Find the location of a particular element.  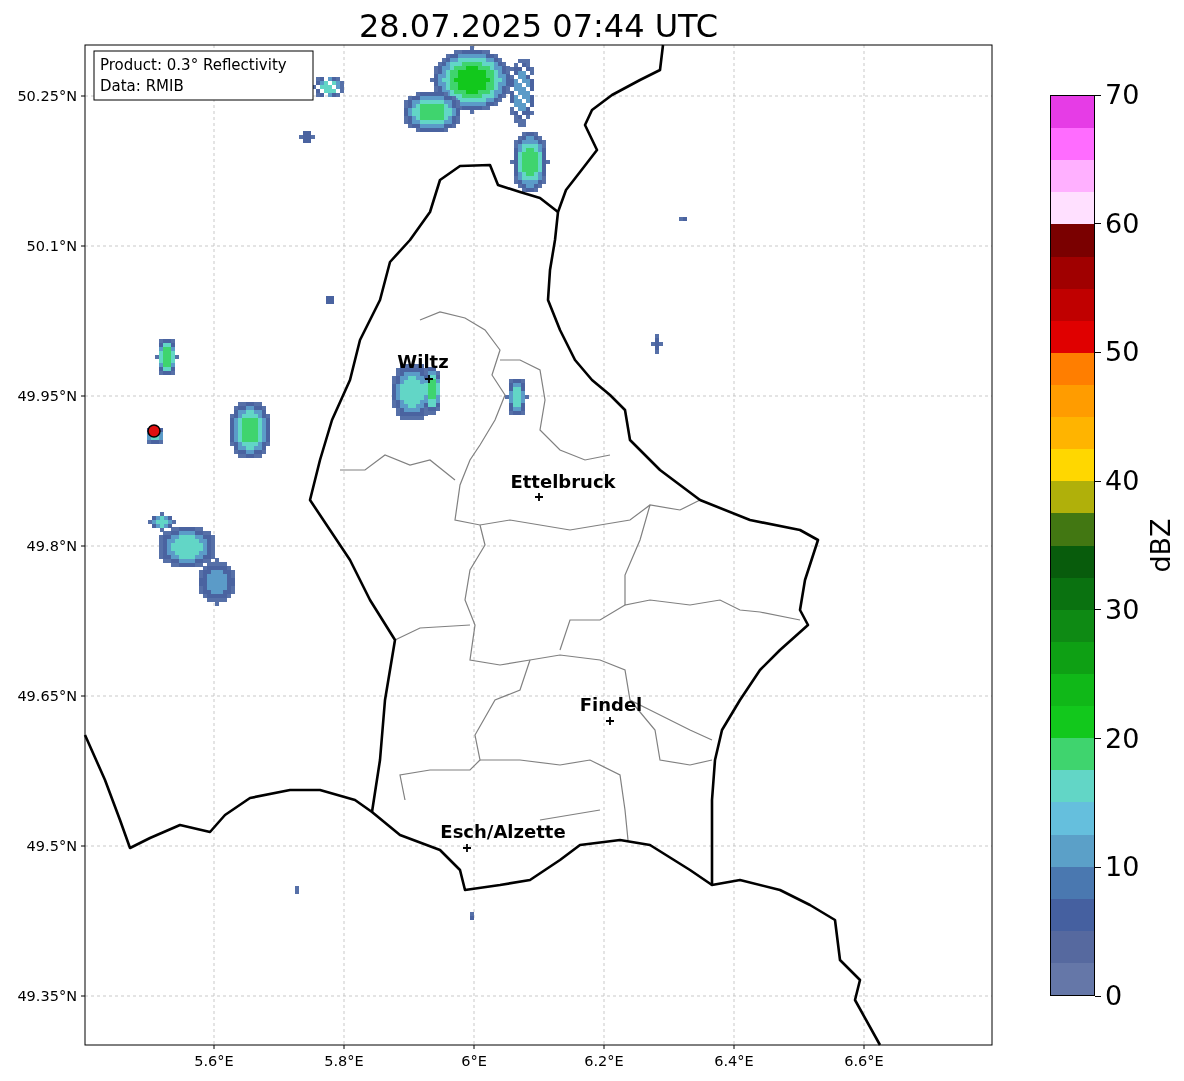

city-label: Findel is located at coordinates (611, 704).